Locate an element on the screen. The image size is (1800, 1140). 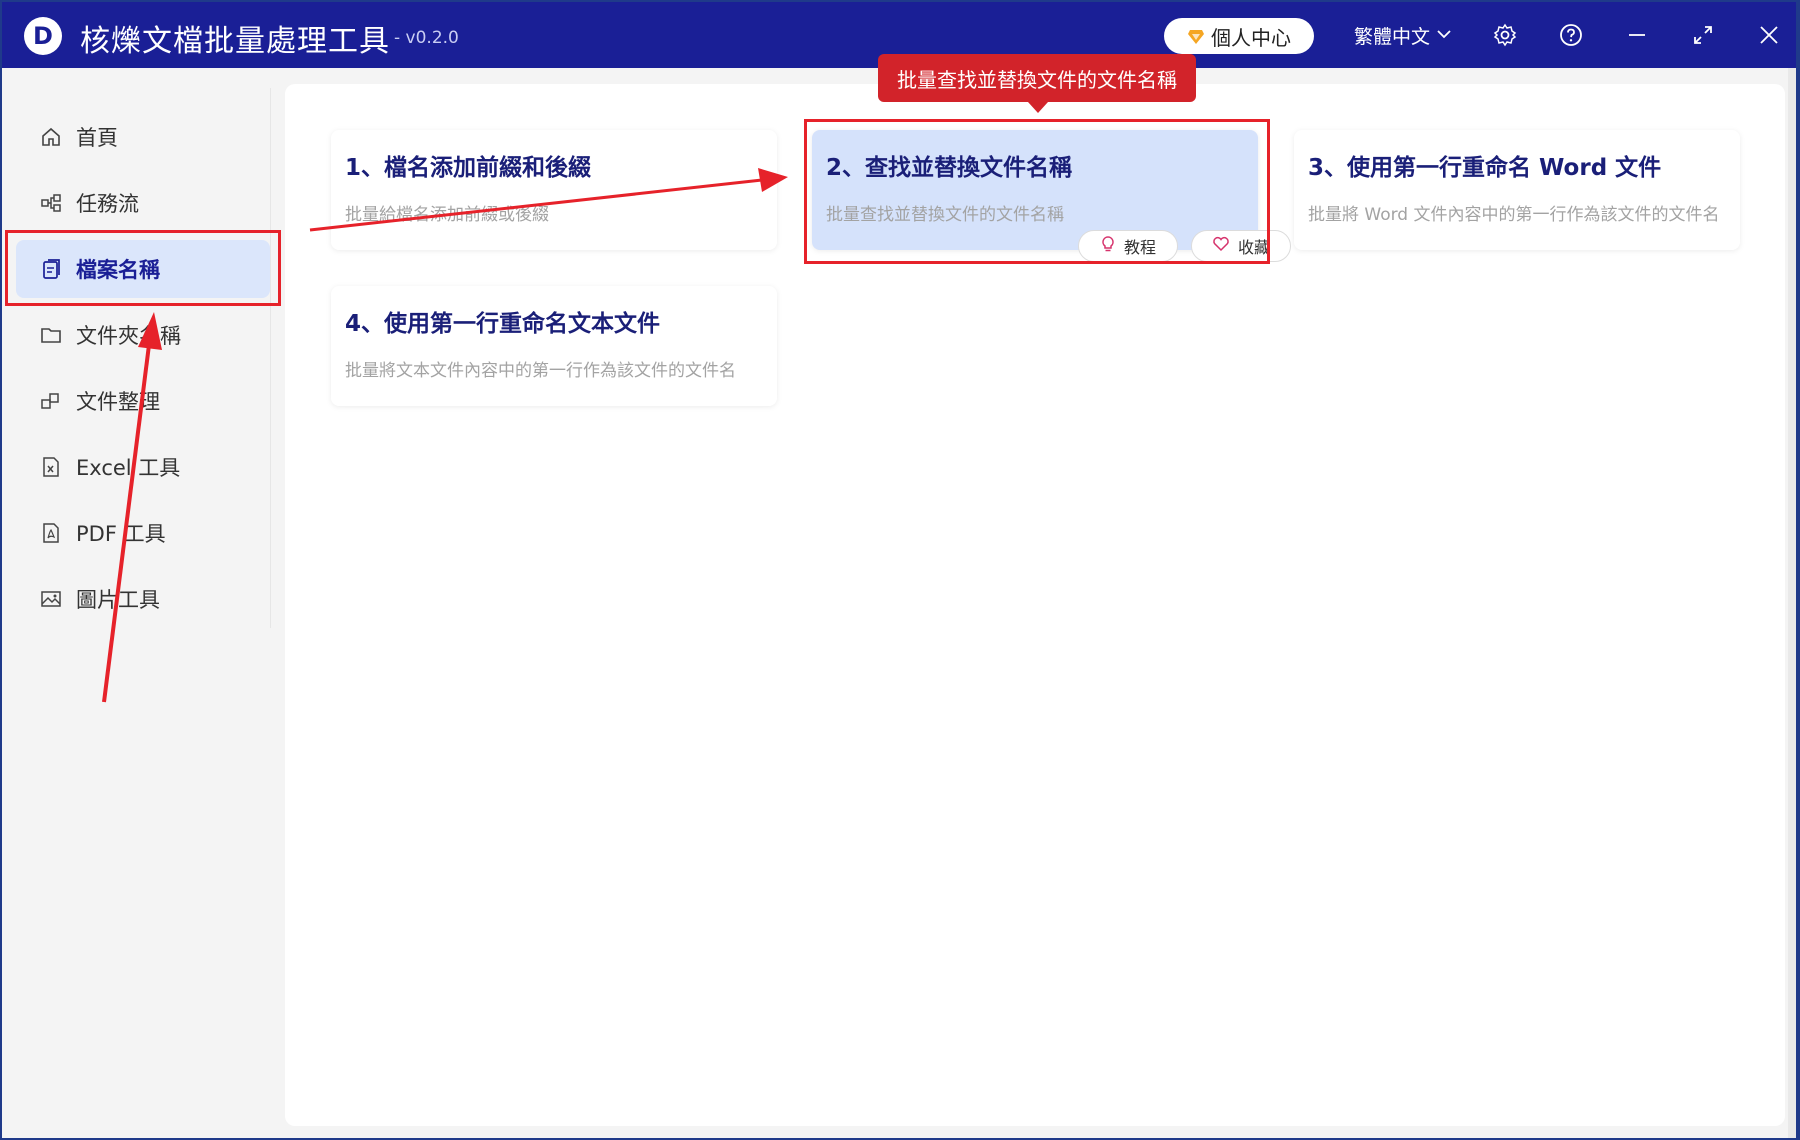
sidebar-item-image: 圖片工具 is located at coordinates (143, 599).